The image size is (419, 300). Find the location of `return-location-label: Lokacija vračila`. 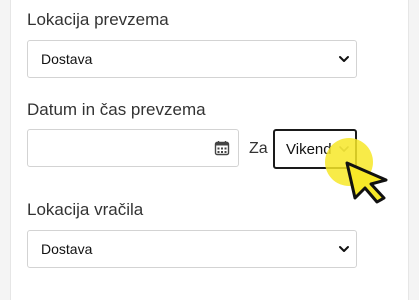

return-location-label: Lokacija vračila is located at coordinates (85, 209).